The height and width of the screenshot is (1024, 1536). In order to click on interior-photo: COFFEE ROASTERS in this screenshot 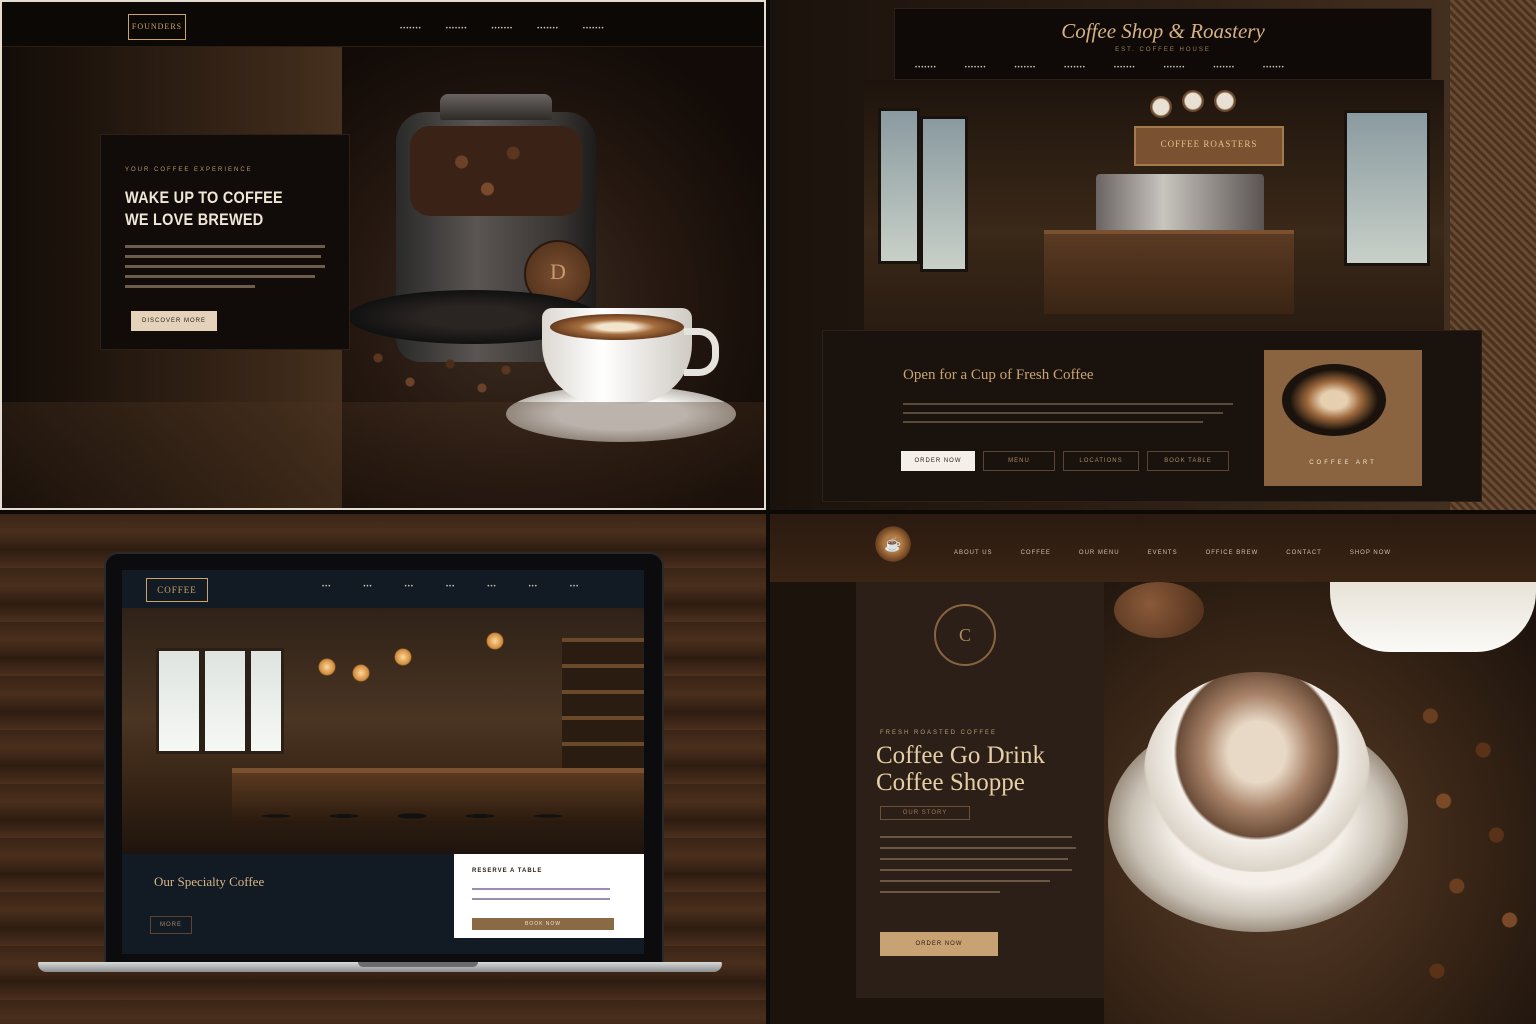, I will do `click(1154, 206)`.